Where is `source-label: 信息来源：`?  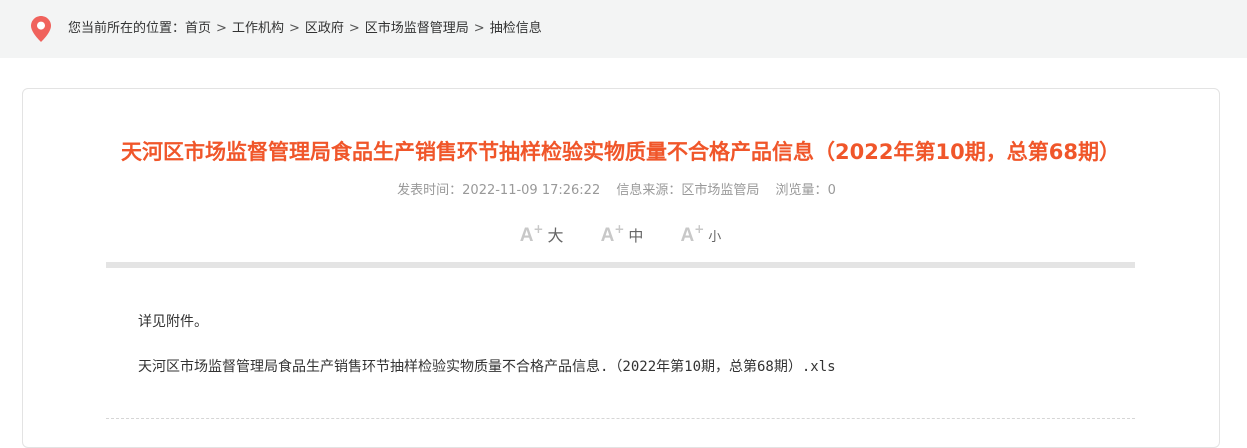 source-label: 信息来源： is located at coordinates (649, 190).